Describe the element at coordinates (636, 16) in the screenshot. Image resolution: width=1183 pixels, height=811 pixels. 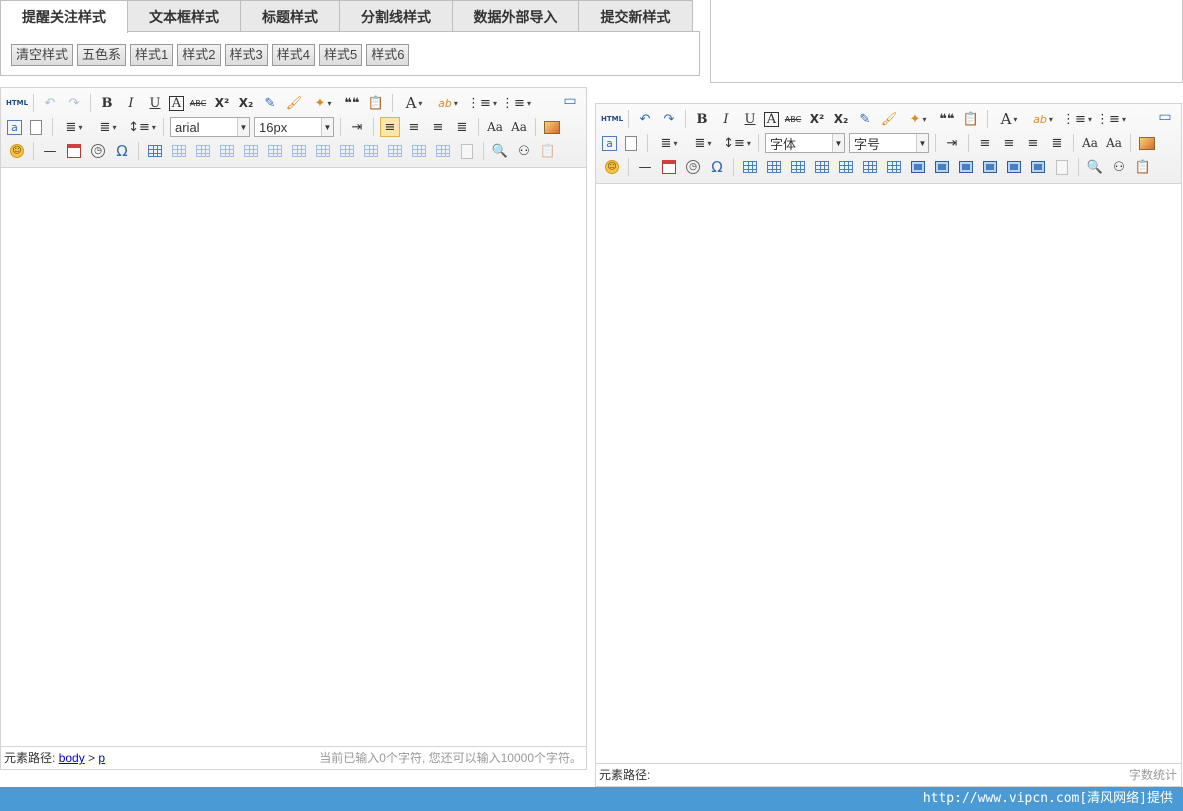
I see `tab-submit-style: 提交新样式` at that location.